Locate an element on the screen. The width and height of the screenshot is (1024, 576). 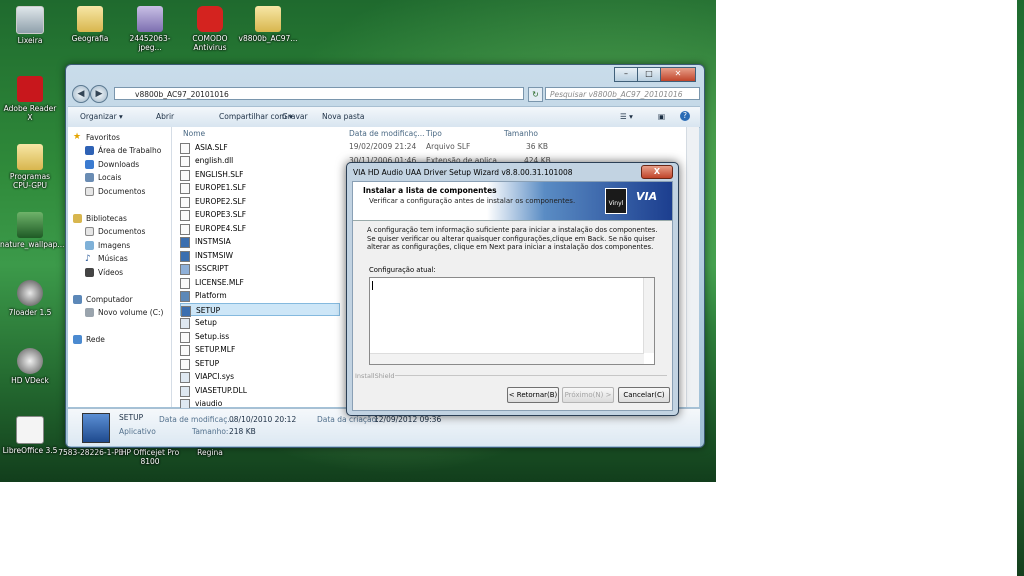
desktop-icon-adobe-reader: Adobe Reader X is located at coordinates (30, 99).